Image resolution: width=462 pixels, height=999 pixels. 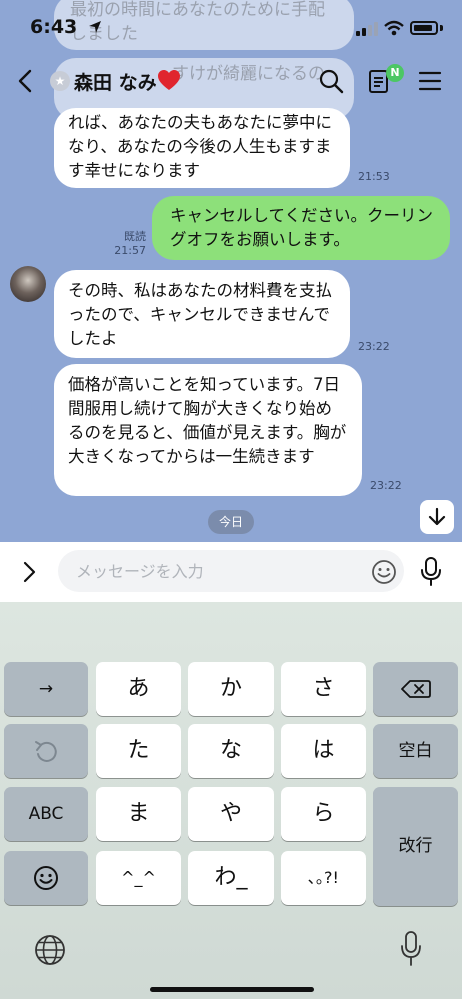 I want to click on read-label: 既読, so click(x=135, y=236).